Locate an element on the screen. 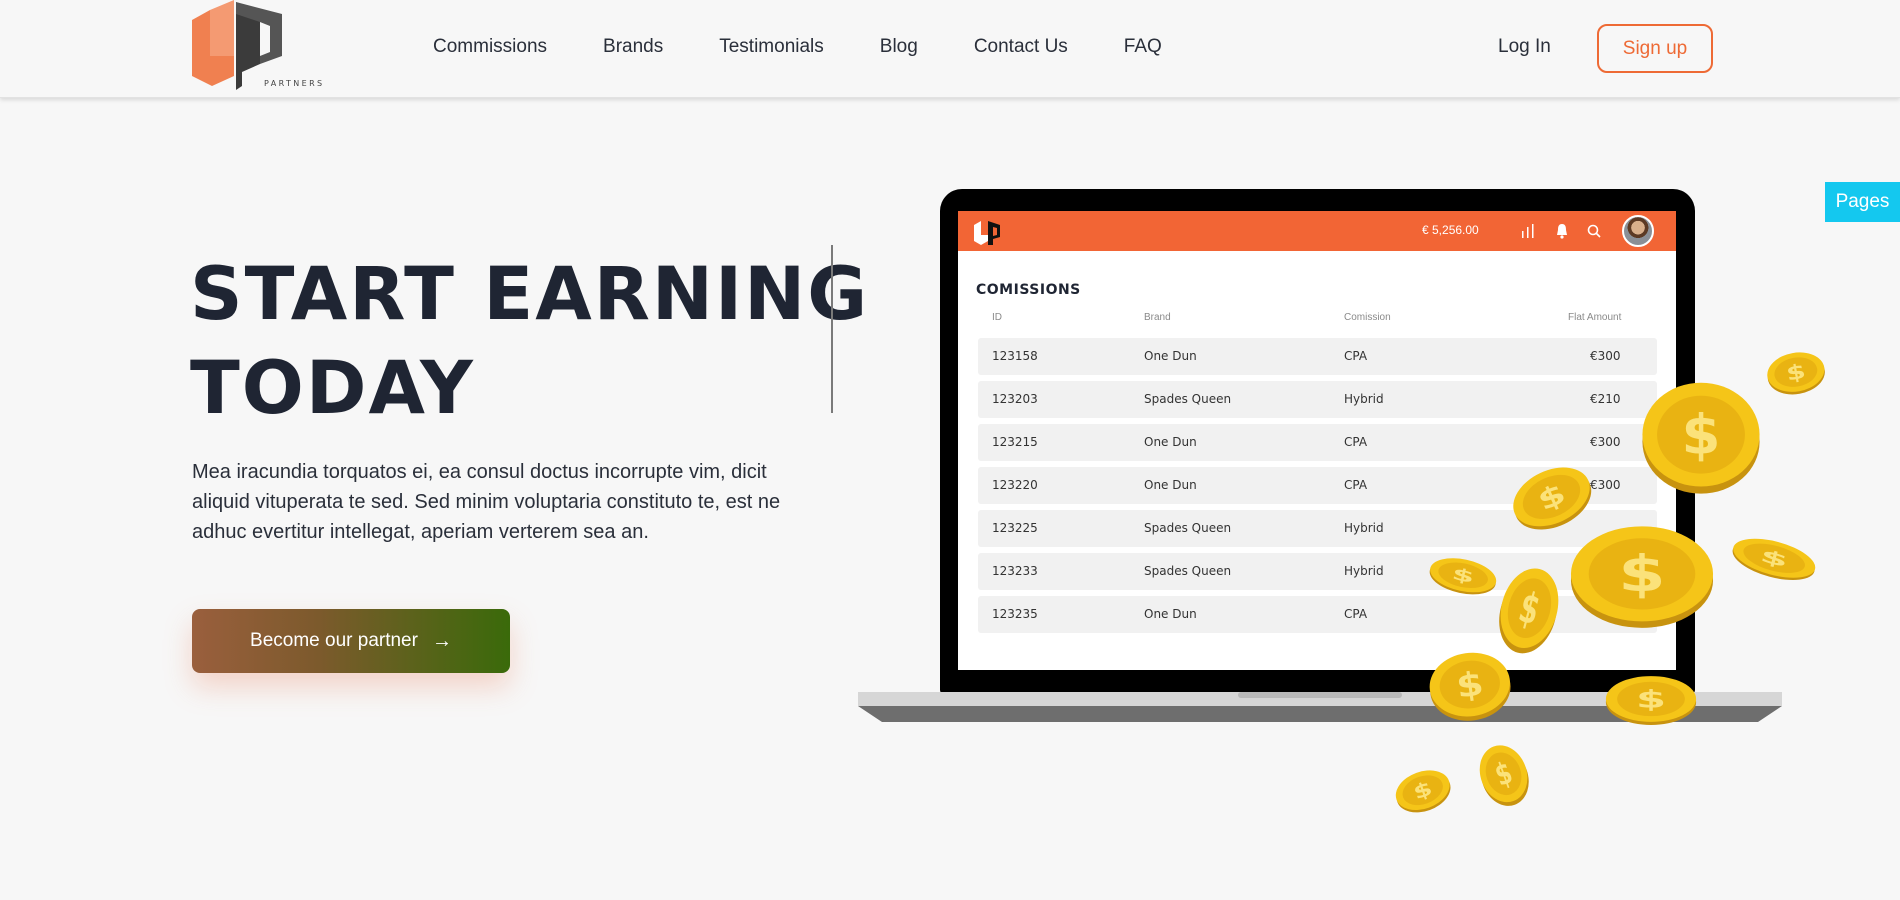  logo-subtitle: PARTNERS is located at coordinates (294, 83).